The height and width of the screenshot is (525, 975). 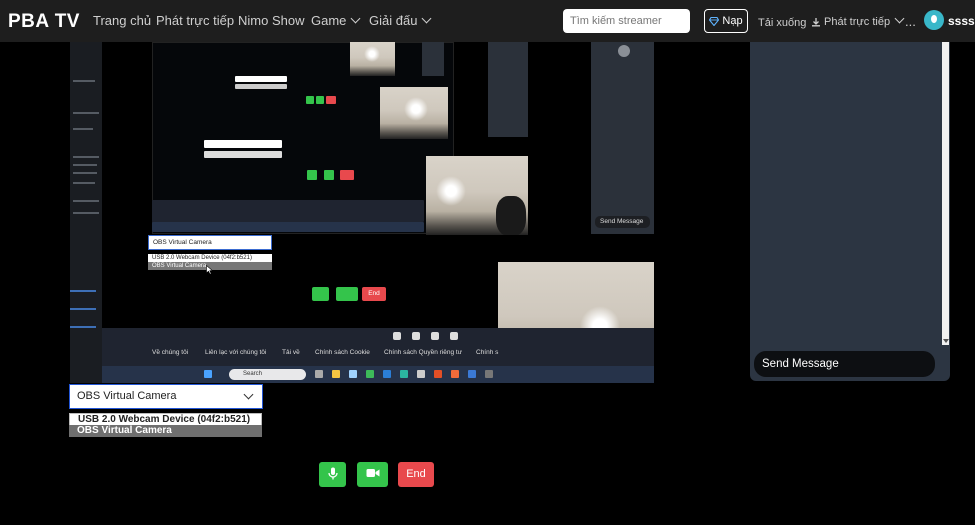 I want to click on camera-option-usb: USB 2.0 Webcam Device (04f2:b521), so click(x=165, y=419).